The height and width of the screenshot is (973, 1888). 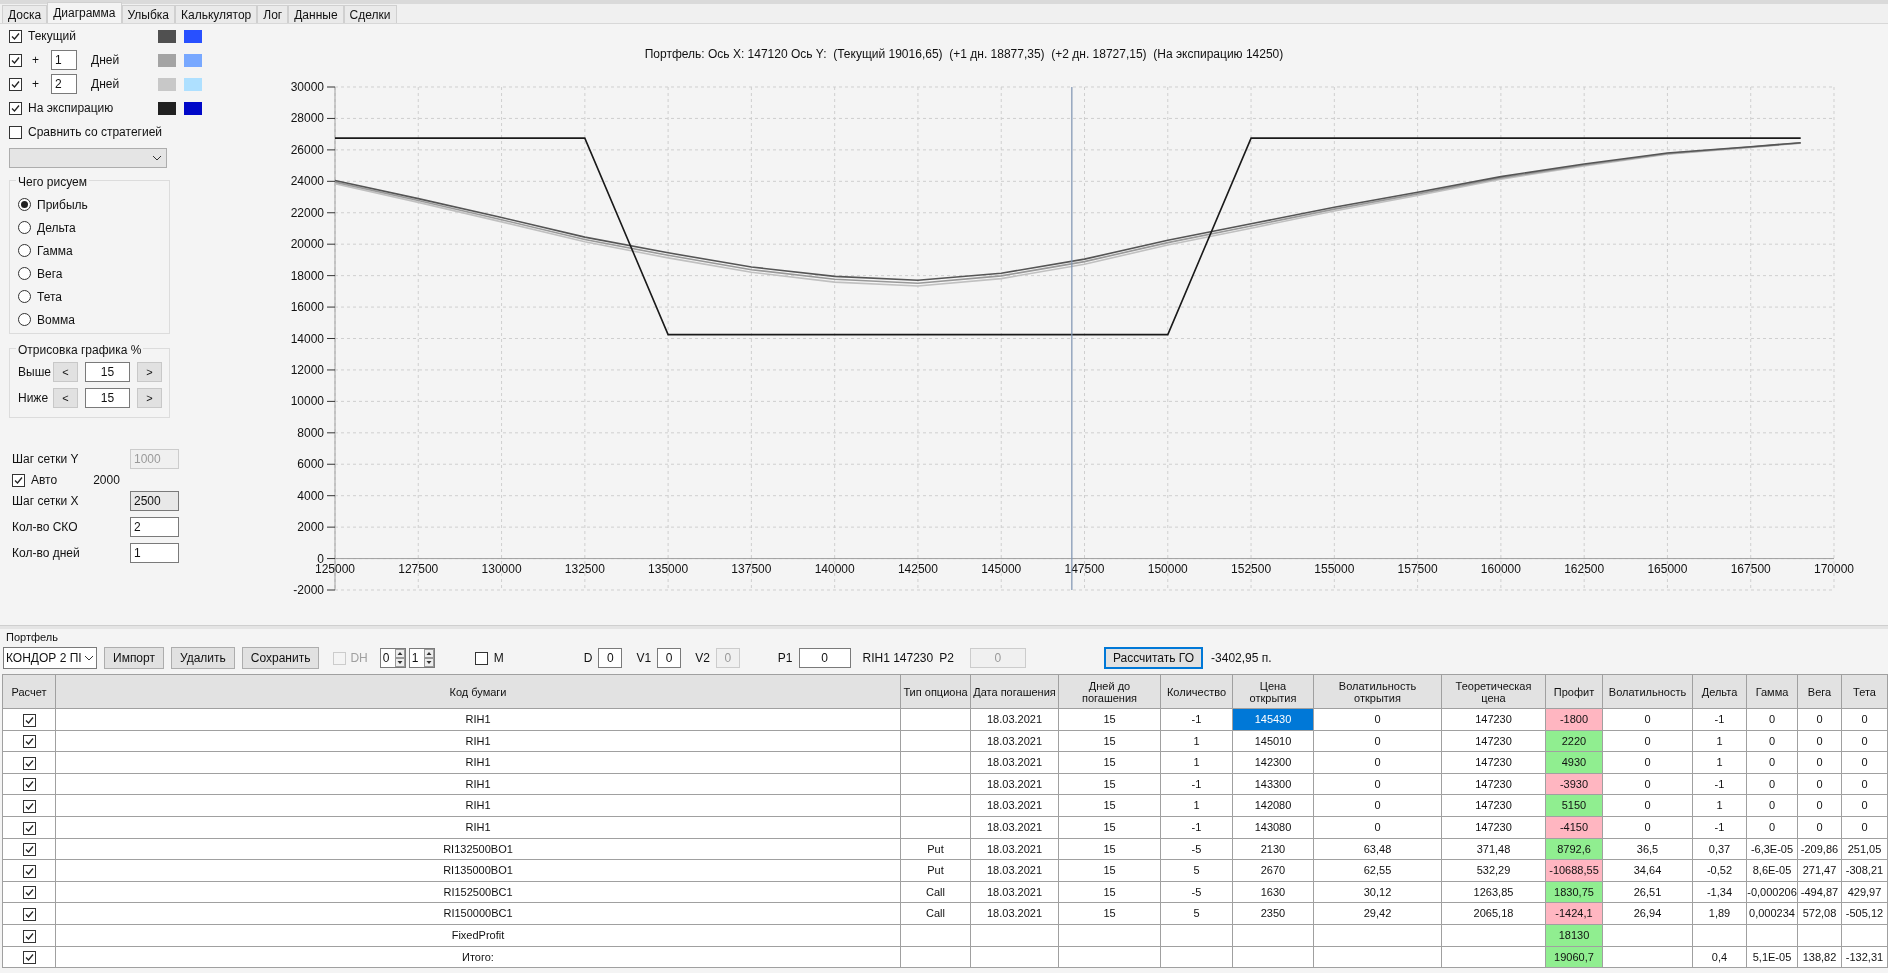 I want to click on table-cell: Call, so click(x=935, y=913).